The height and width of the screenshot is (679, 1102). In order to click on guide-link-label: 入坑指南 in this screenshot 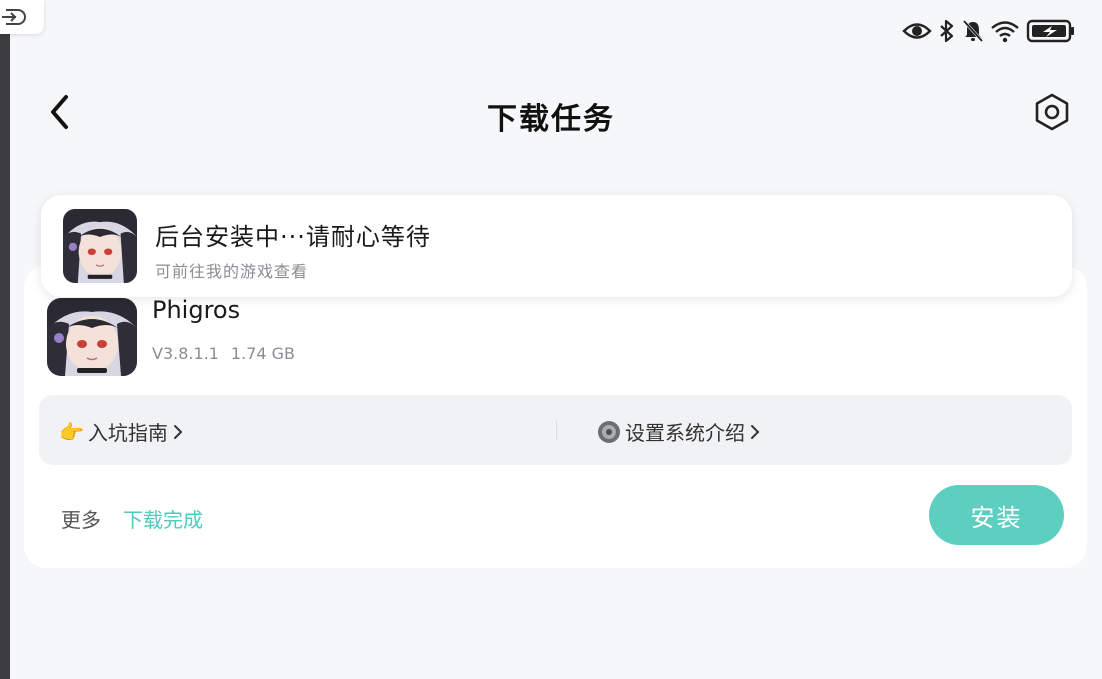, I will do `click(127, 433)`.